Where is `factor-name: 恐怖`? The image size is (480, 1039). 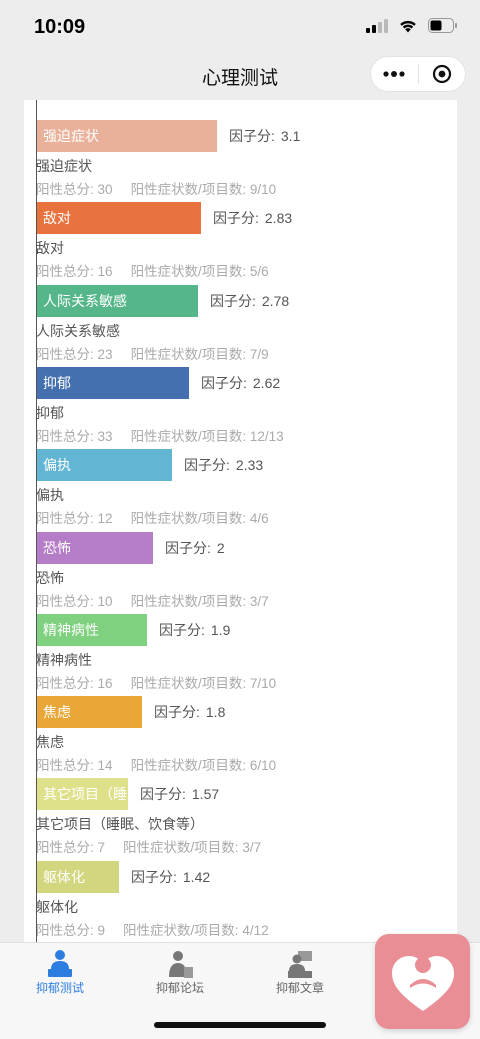
factor-name: 恐怖 is located at coordinates (50, 578).